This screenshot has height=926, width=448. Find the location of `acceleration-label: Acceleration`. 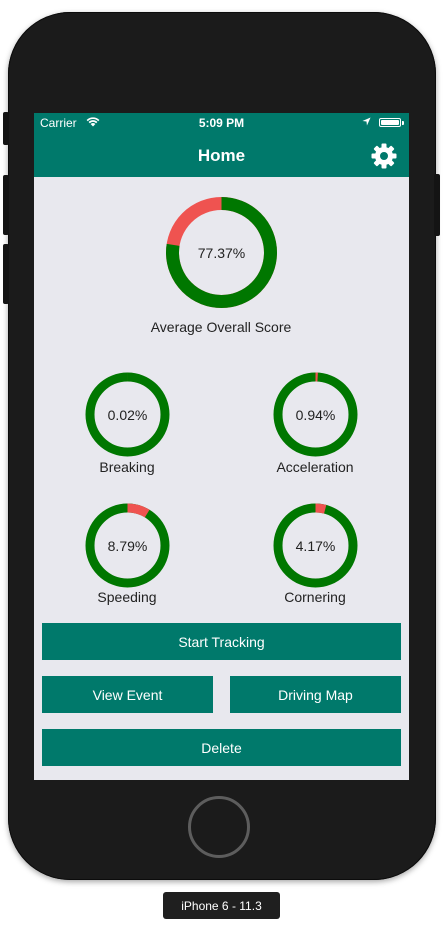

acceleration-label: Acceleration is located at coordinates (315, 467).